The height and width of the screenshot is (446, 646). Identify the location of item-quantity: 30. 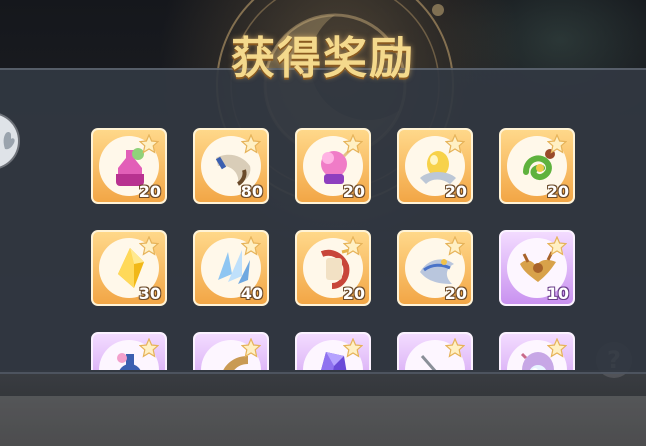
(149, 293).